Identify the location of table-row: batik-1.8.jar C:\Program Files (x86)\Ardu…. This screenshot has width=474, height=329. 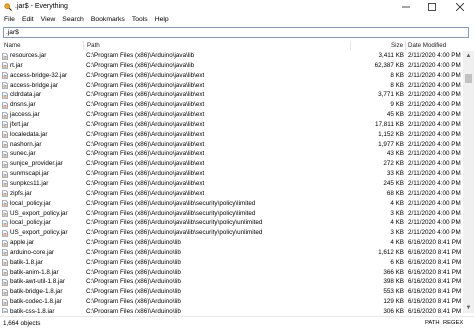
(231, 263).